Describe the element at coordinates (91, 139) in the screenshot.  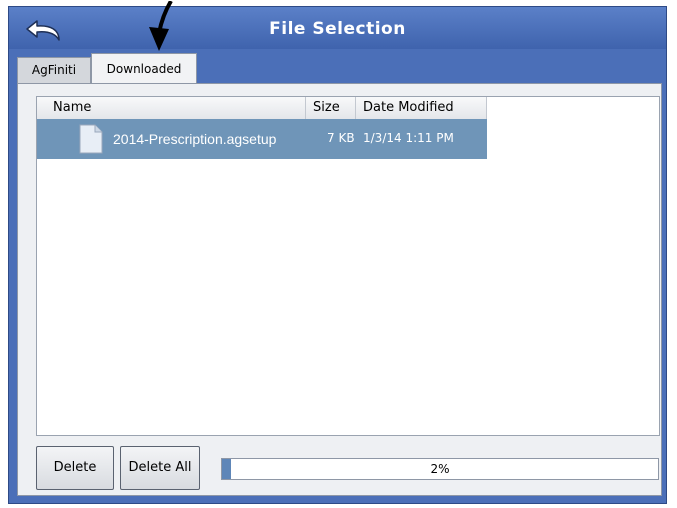
I see `file-icon` at that location.